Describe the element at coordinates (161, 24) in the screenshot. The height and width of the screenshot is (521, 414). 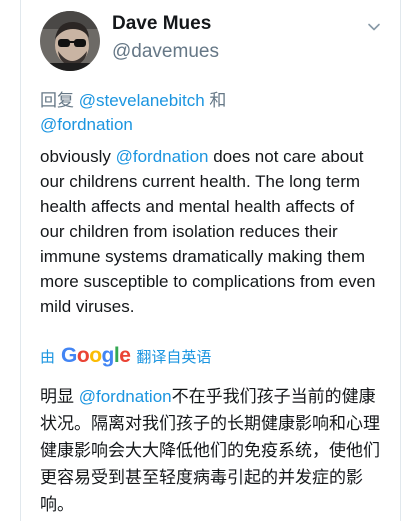
I see `display-name: Dave Mues` at that location.